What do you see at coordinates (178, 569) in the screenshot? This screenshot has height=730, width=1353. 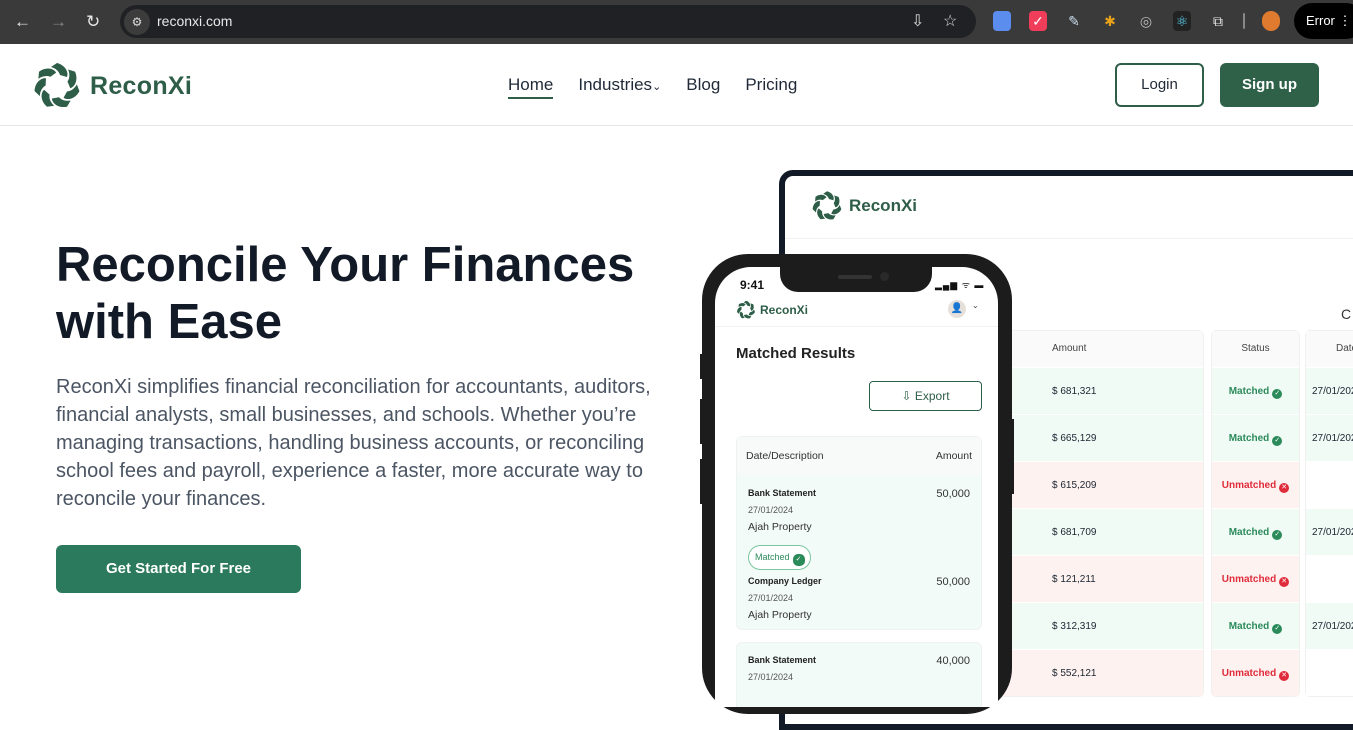 I see `get-started-button: Get Started For Free` at bounding box center [178, 569].